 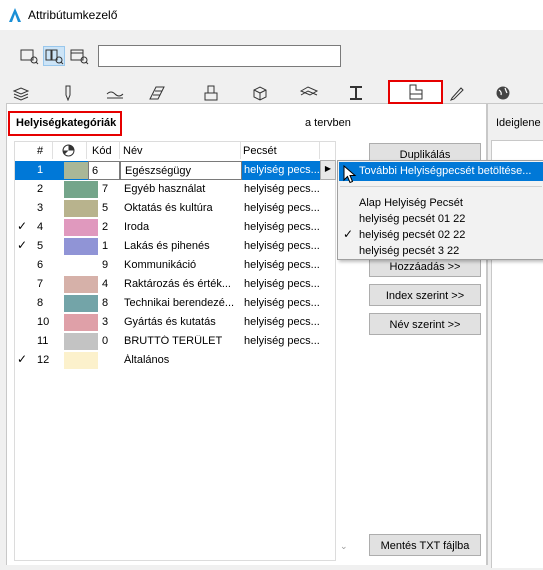 I want to click on name-cell: Gyártás és kutatás, so click(x=182, y=322).